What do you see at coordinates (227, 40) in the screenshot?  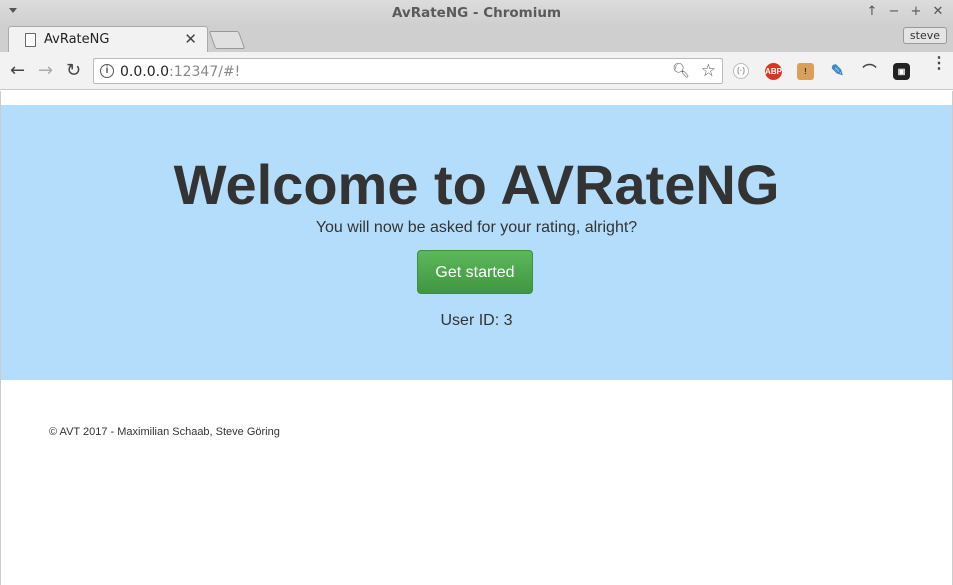 I see `new-tab-button` at bounding box center [227, 40].